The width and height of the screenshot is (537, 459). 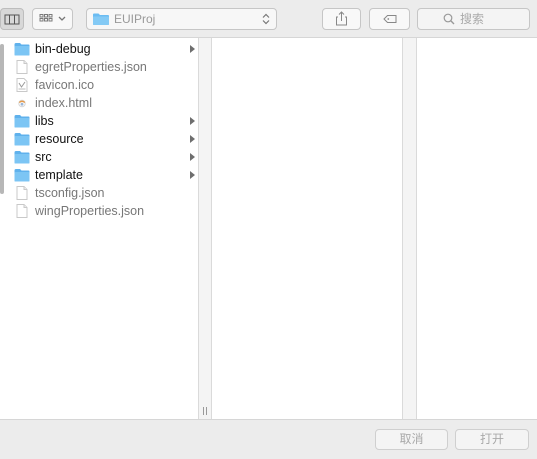 I want to click on open-button: 打开, so click(x=492, y=439).